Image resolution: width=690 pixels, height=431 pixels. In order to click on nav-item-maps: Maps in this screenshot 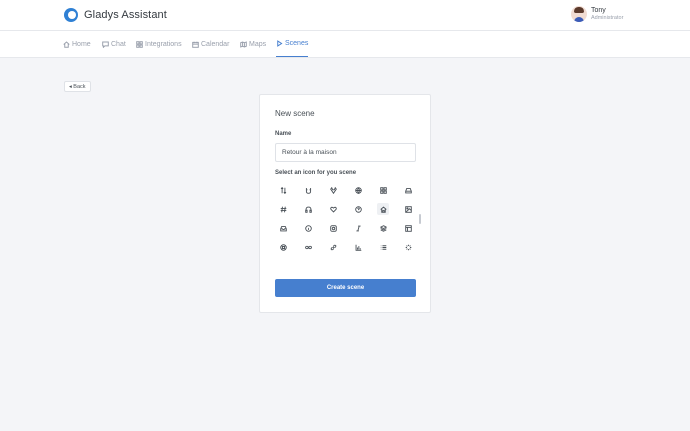, I will do `click(253, 44)`.